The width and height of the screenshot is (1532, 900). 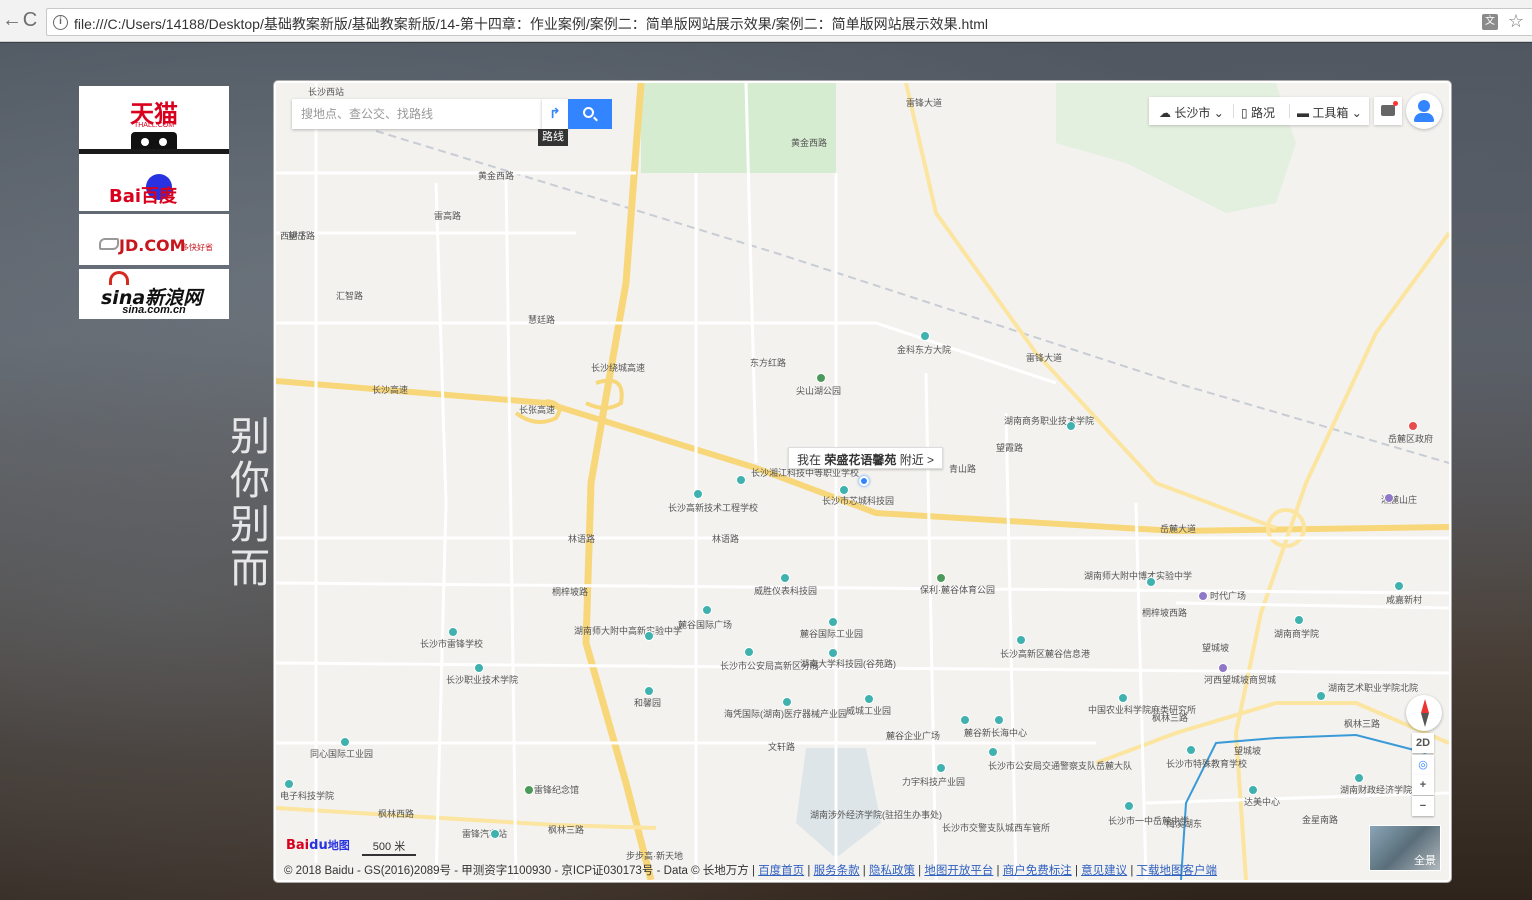 What do you see at coordinates (1410, 439) in the screenshot?
I see `map-place-label: 岳麓区政府` at bounding box center [1410, 439].